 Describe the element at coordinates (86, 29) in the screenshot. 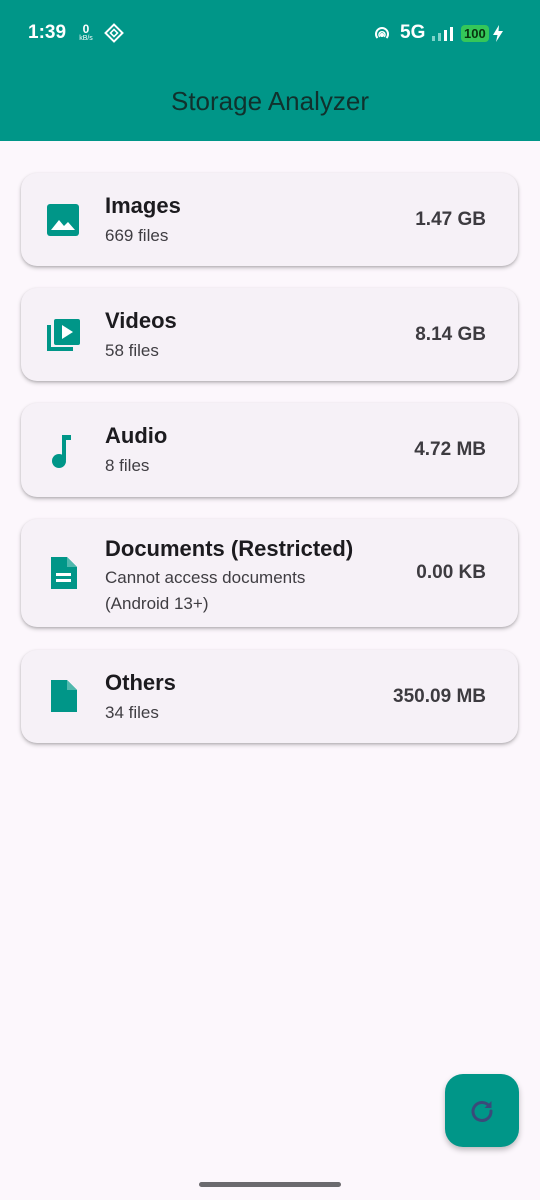

I see `network-speed-value: 0` at that location.